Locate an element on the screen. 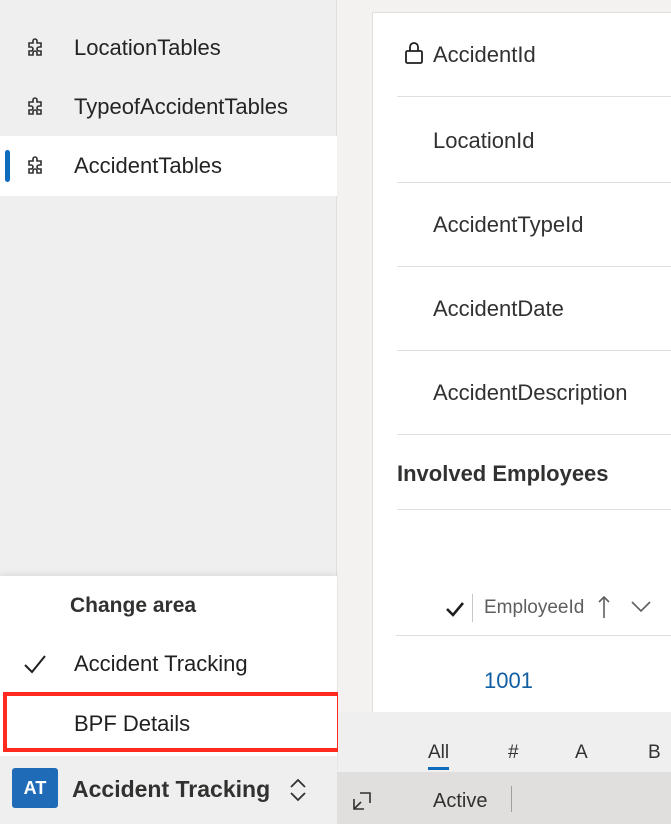 Image resolution: width=671 pixels, height=824 pixels. selection-indicator is located at coordinates (7, 166).